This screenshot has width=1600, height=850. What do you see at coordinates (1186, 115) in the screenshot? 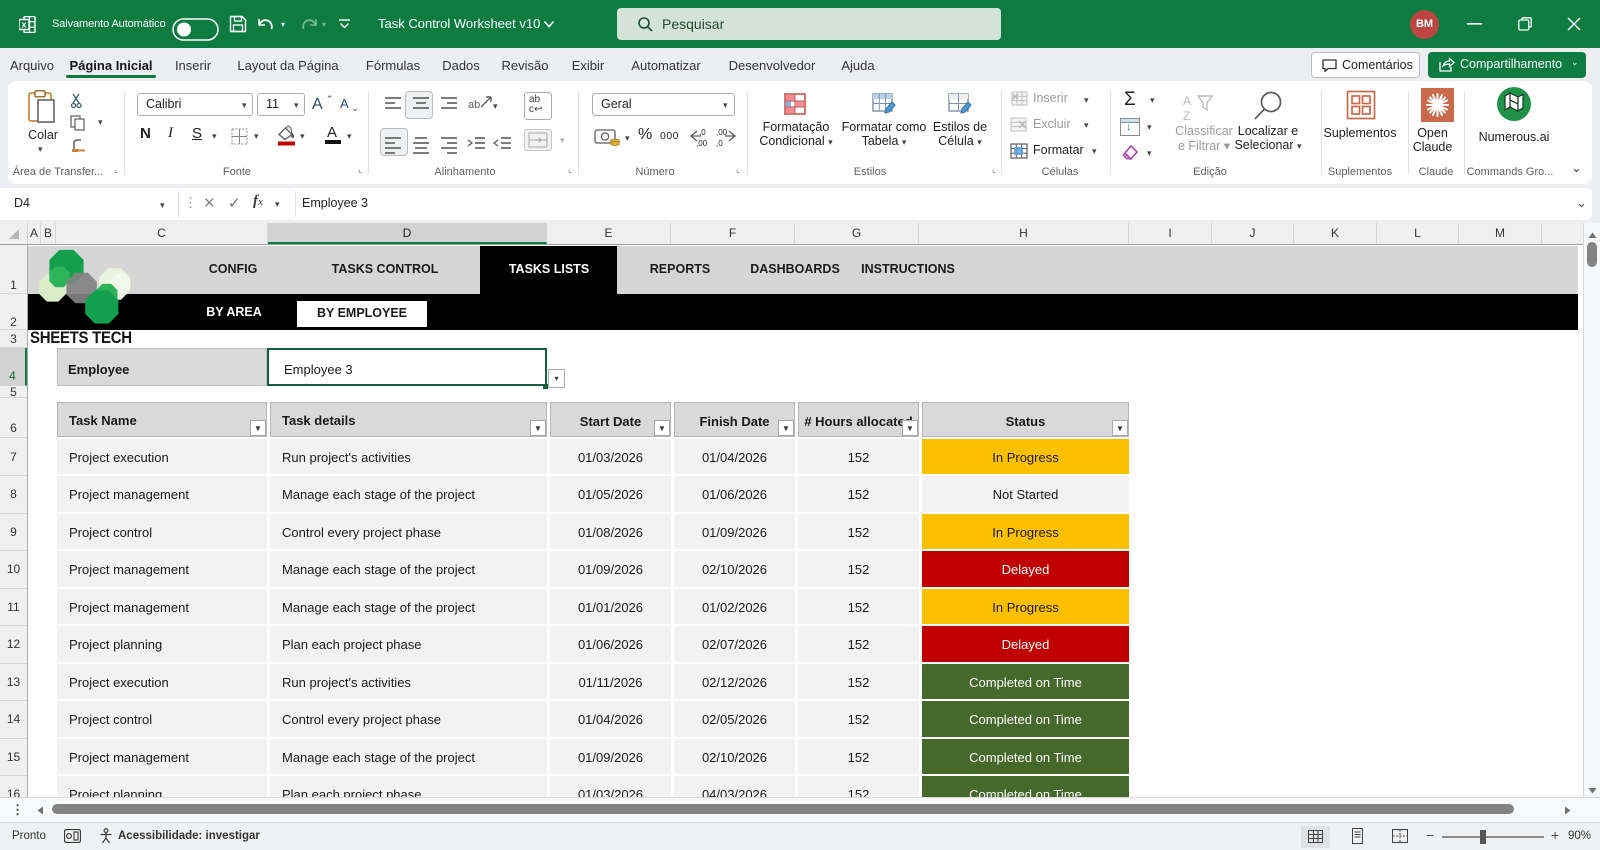
I see `svg-text: Z` at bounding box center [1186, 115].